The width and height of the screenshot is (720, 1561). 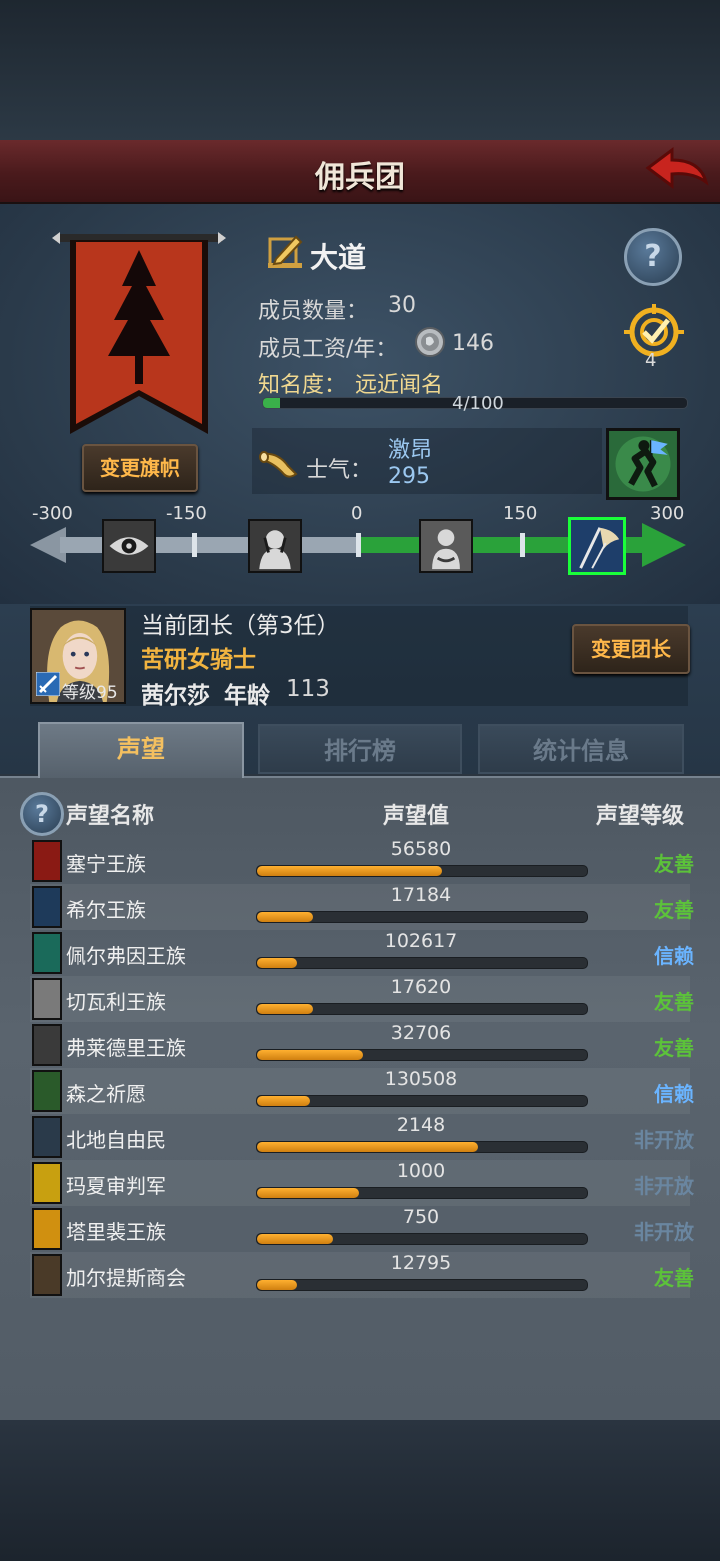 I want to click on table-row: 加尔提斯商会 12795 友善, so click(x=362, y=1275).